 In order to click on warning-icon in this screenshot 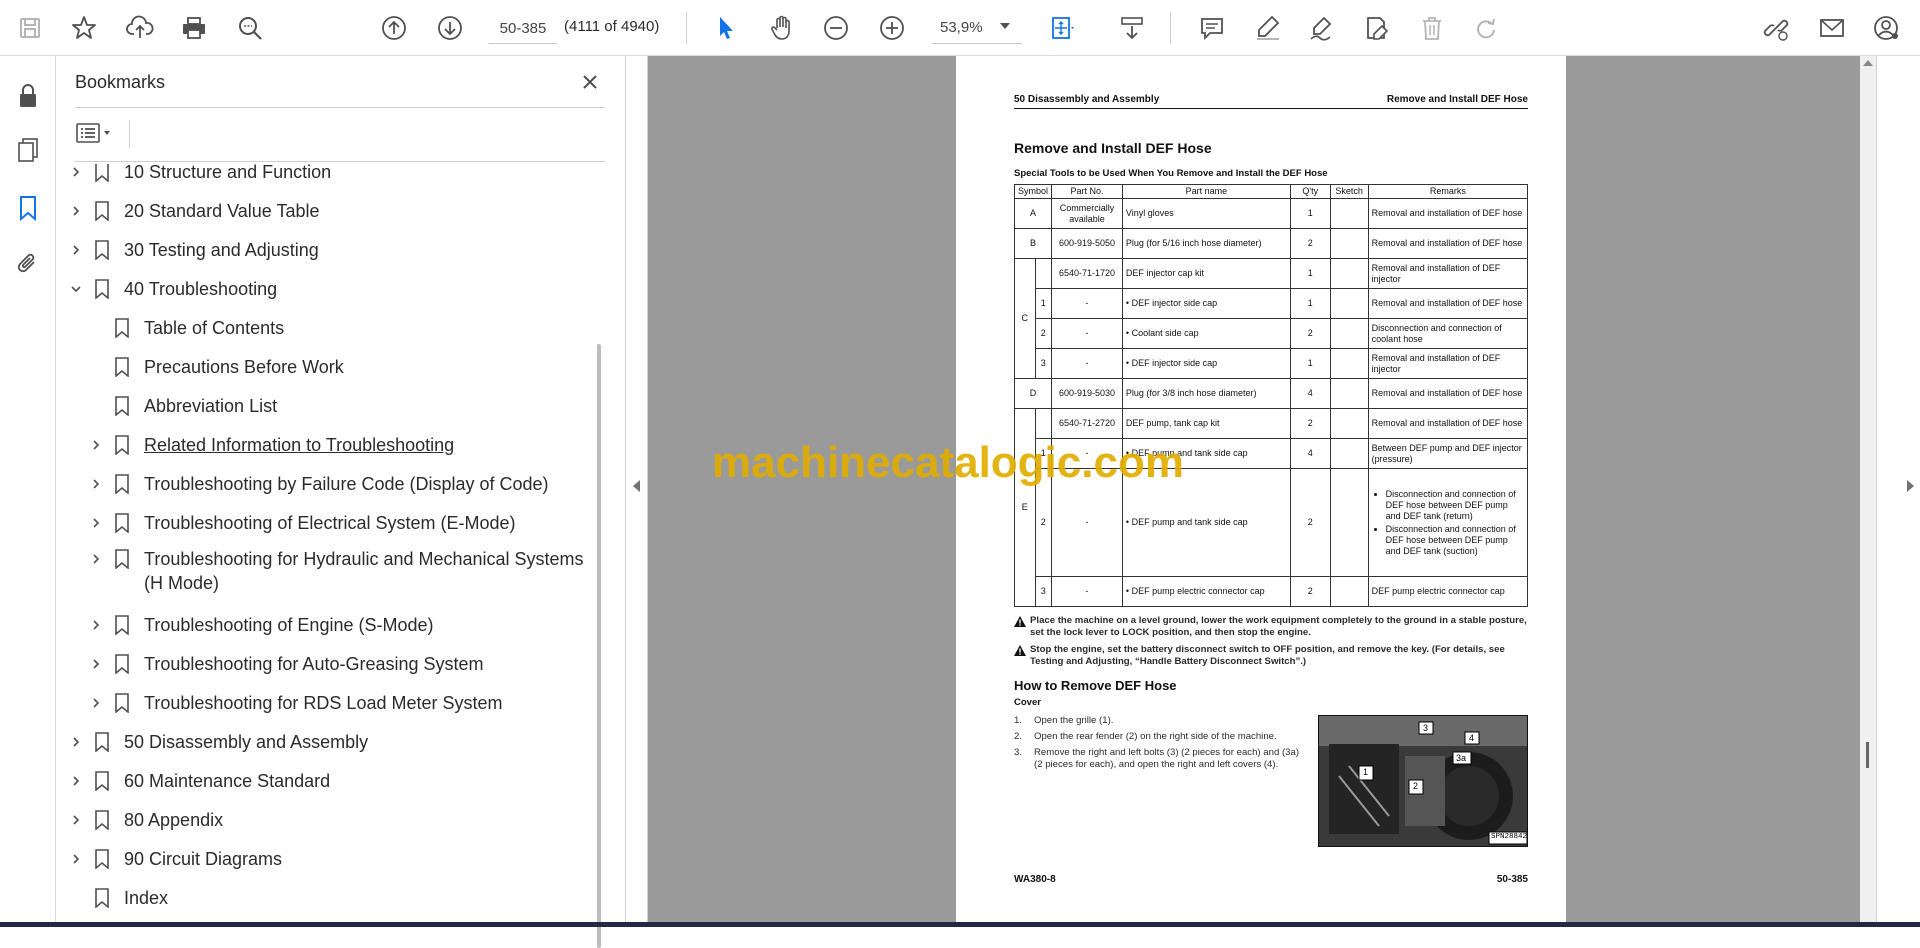, I will do `click(1020, 652)`.